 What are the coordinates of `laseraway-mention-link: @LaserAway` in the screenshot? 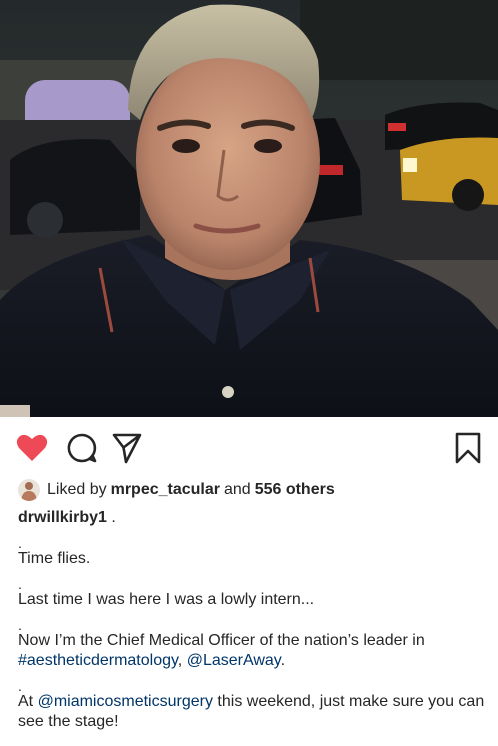 It's located at (234, 660).